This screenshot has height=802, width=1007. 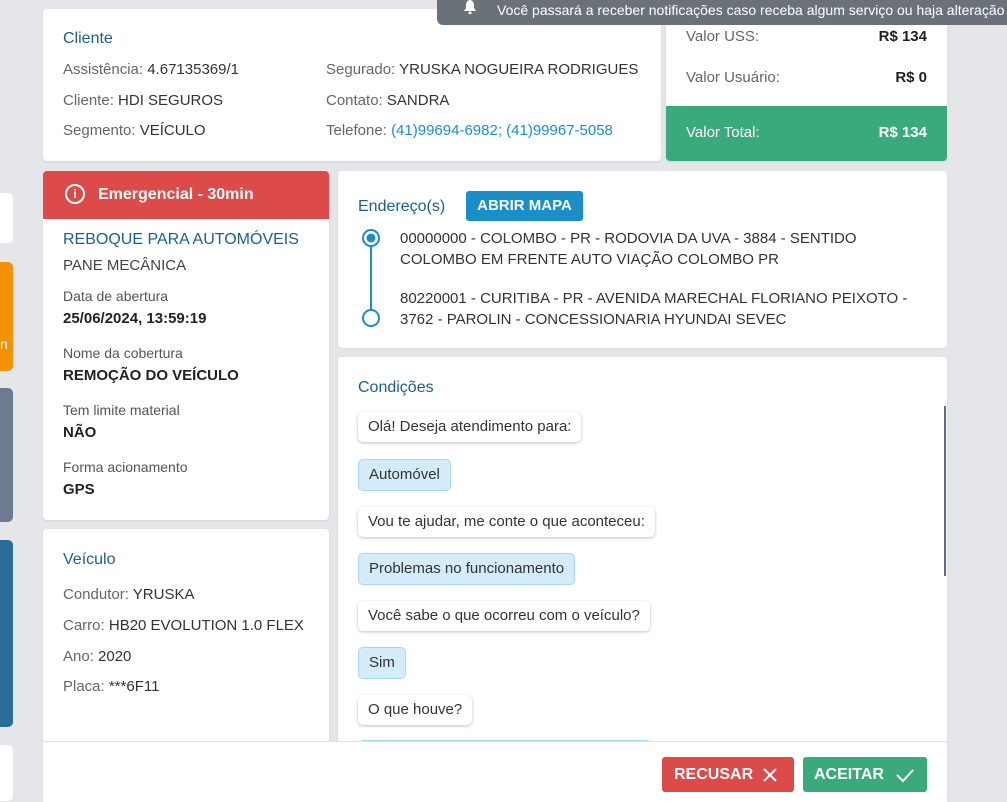 What do you see at coordinates (770, 775) in the screenshot?
I see `close-icon` at bounding box center [770, 775].